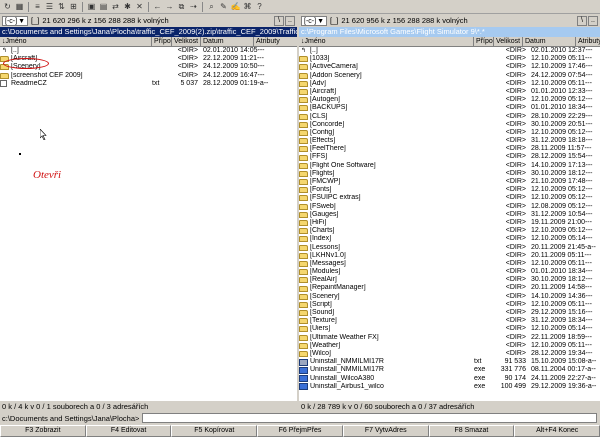 The height and width of the screenshot is (437, 600). I want to click on file-row: [Scenery] <DIR> 14.10.2009 14:36---, so click(449, 297).